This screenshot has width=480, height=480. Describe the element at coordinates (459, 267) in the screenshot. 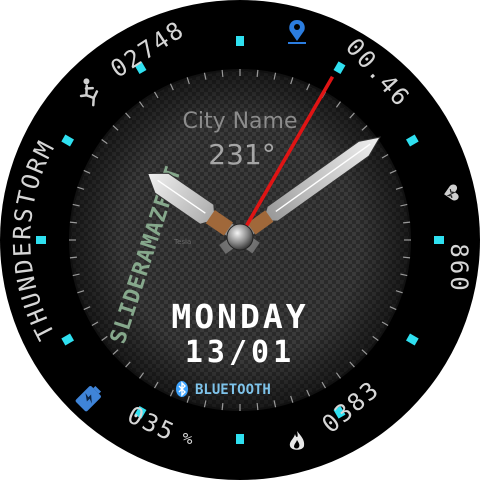

I see `heart-rate-value: 860` at that location.